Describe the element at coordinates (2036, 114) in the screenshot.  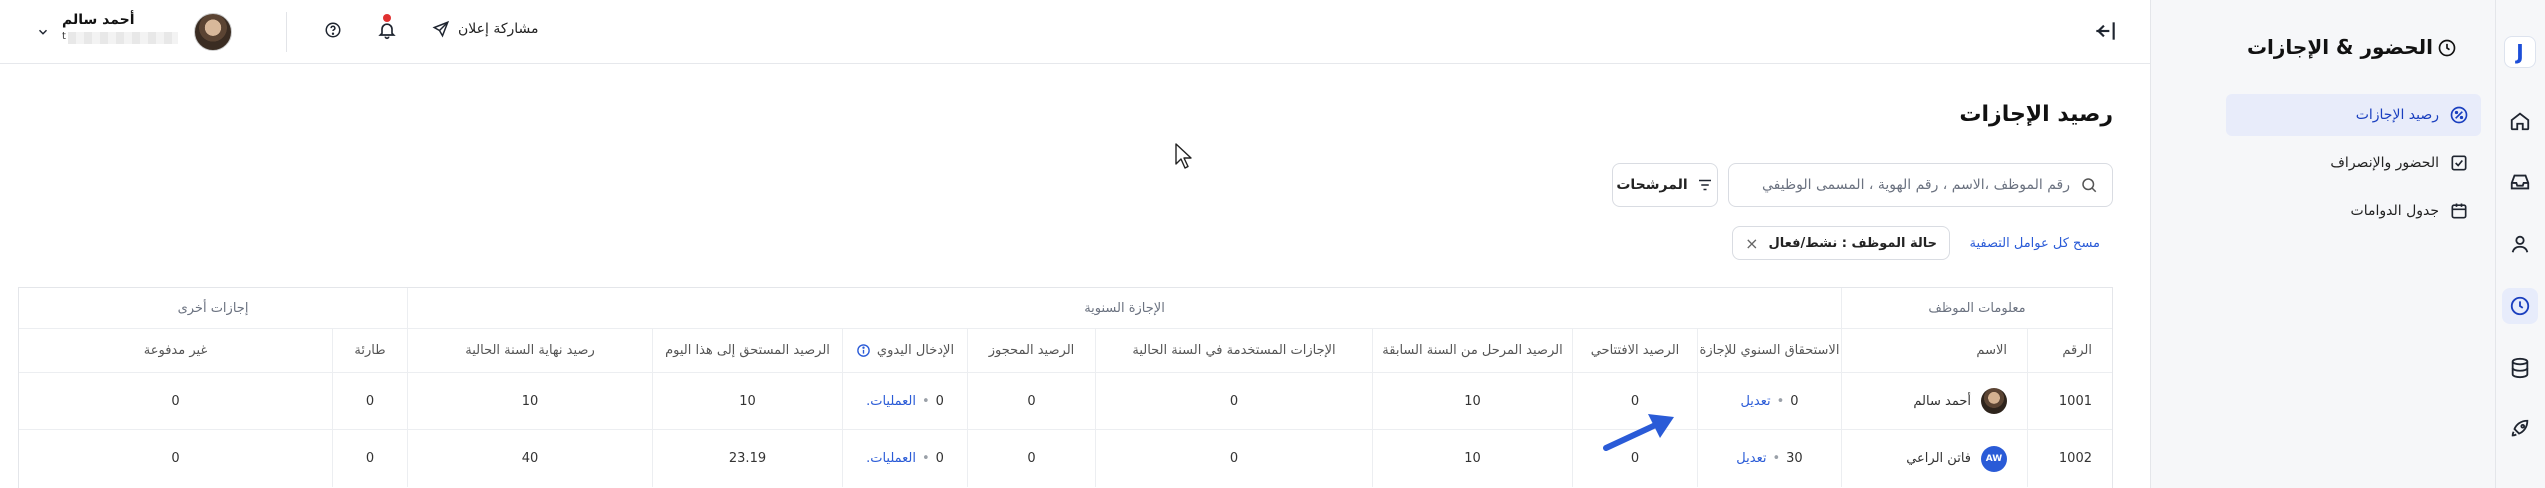
I see `page-title: رصيد الإجازات` at that location.